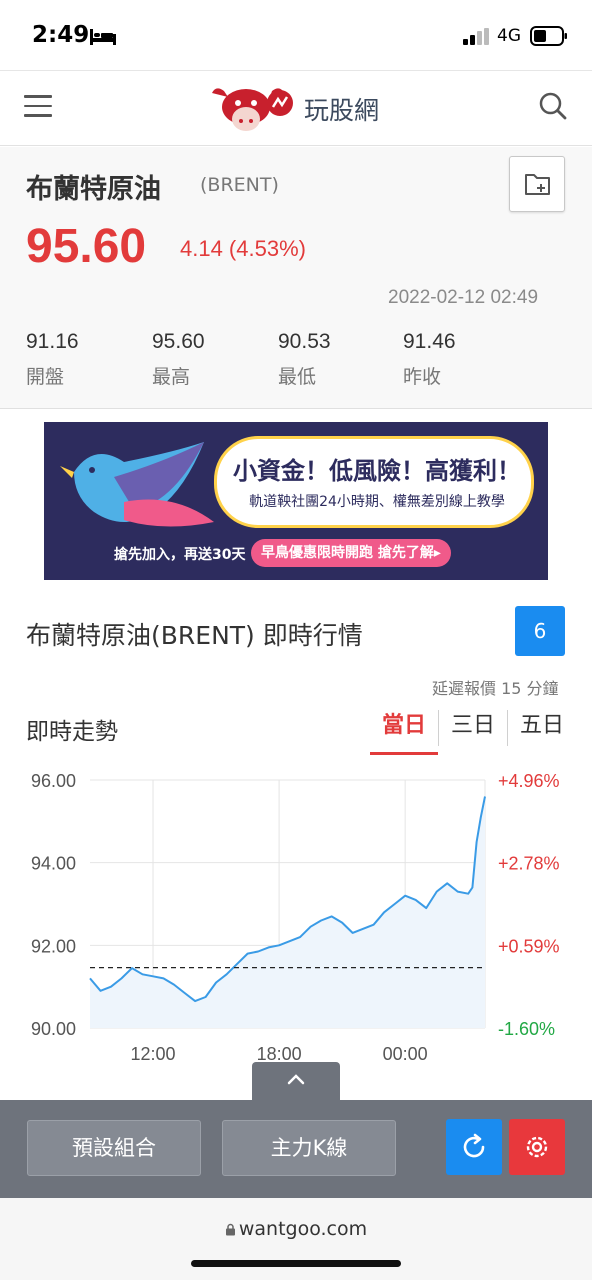 The width and height of the screenshot is (592, 1280). What do you see at coordinates (548, 36) in the screenshot?
I see `battery-icon` at bounding box center [548, 36].